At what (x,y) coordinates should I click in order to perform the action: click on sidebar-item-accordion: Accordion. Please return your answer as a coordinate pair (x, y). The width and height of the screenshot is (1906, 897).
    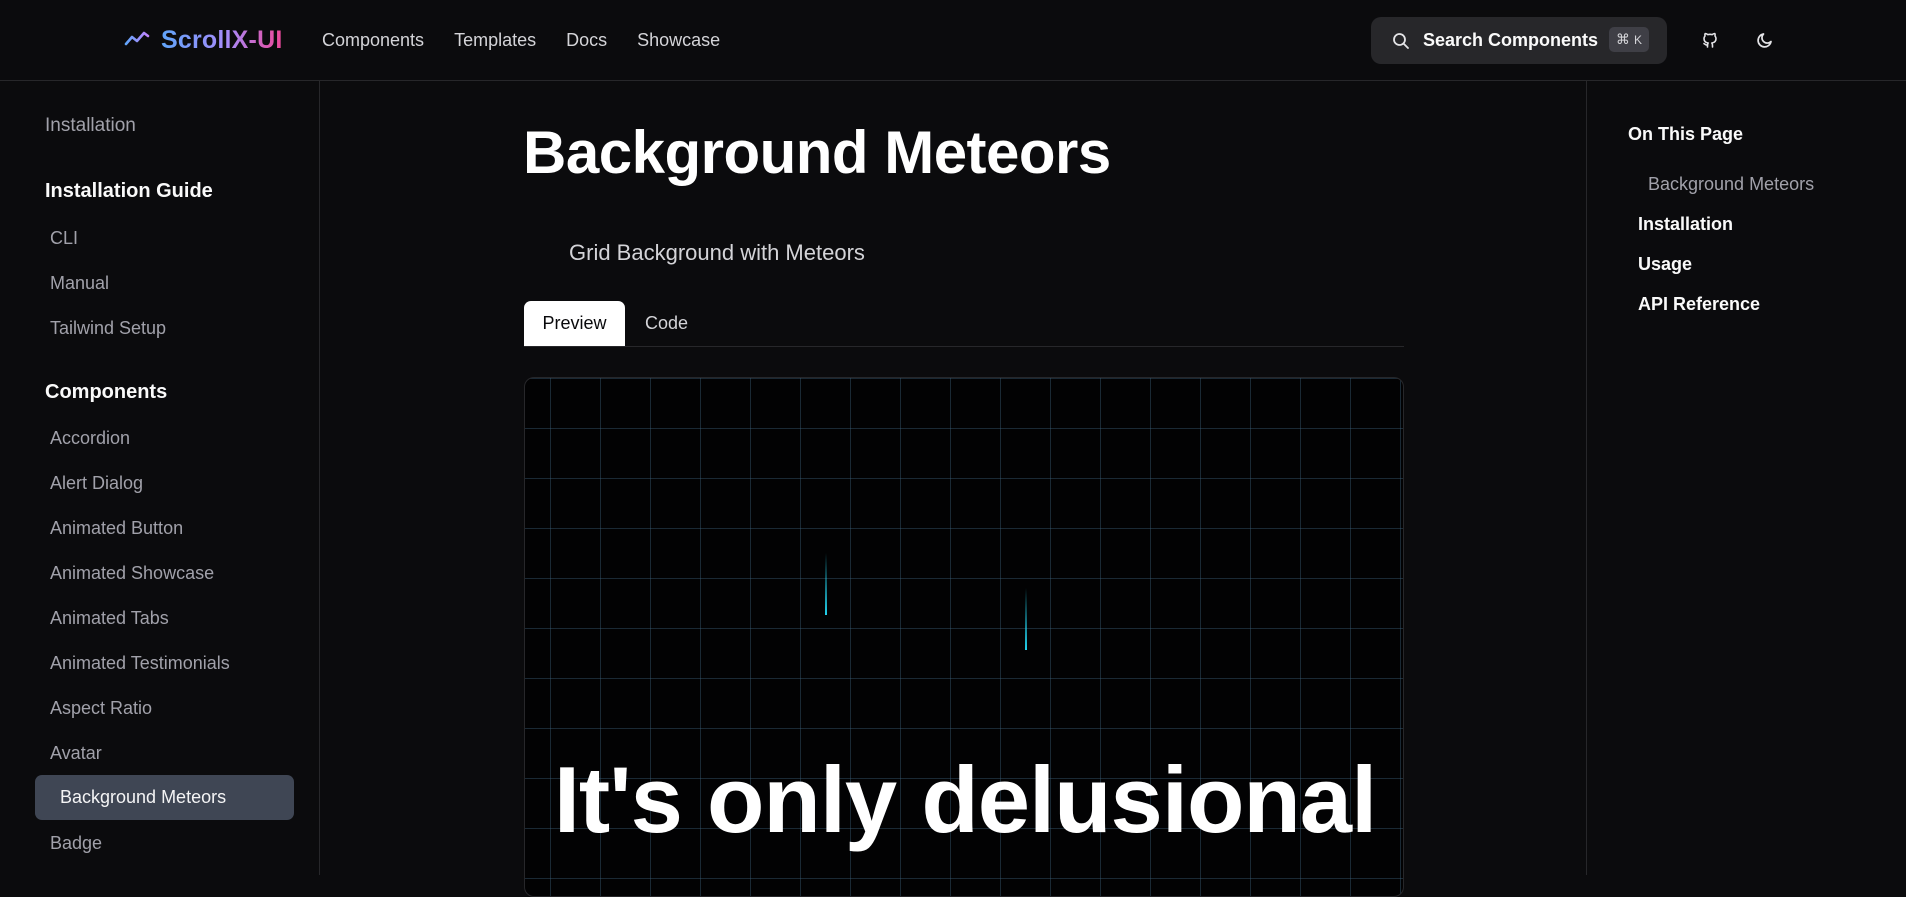
    Looking at the image, I should click on (90, 438).